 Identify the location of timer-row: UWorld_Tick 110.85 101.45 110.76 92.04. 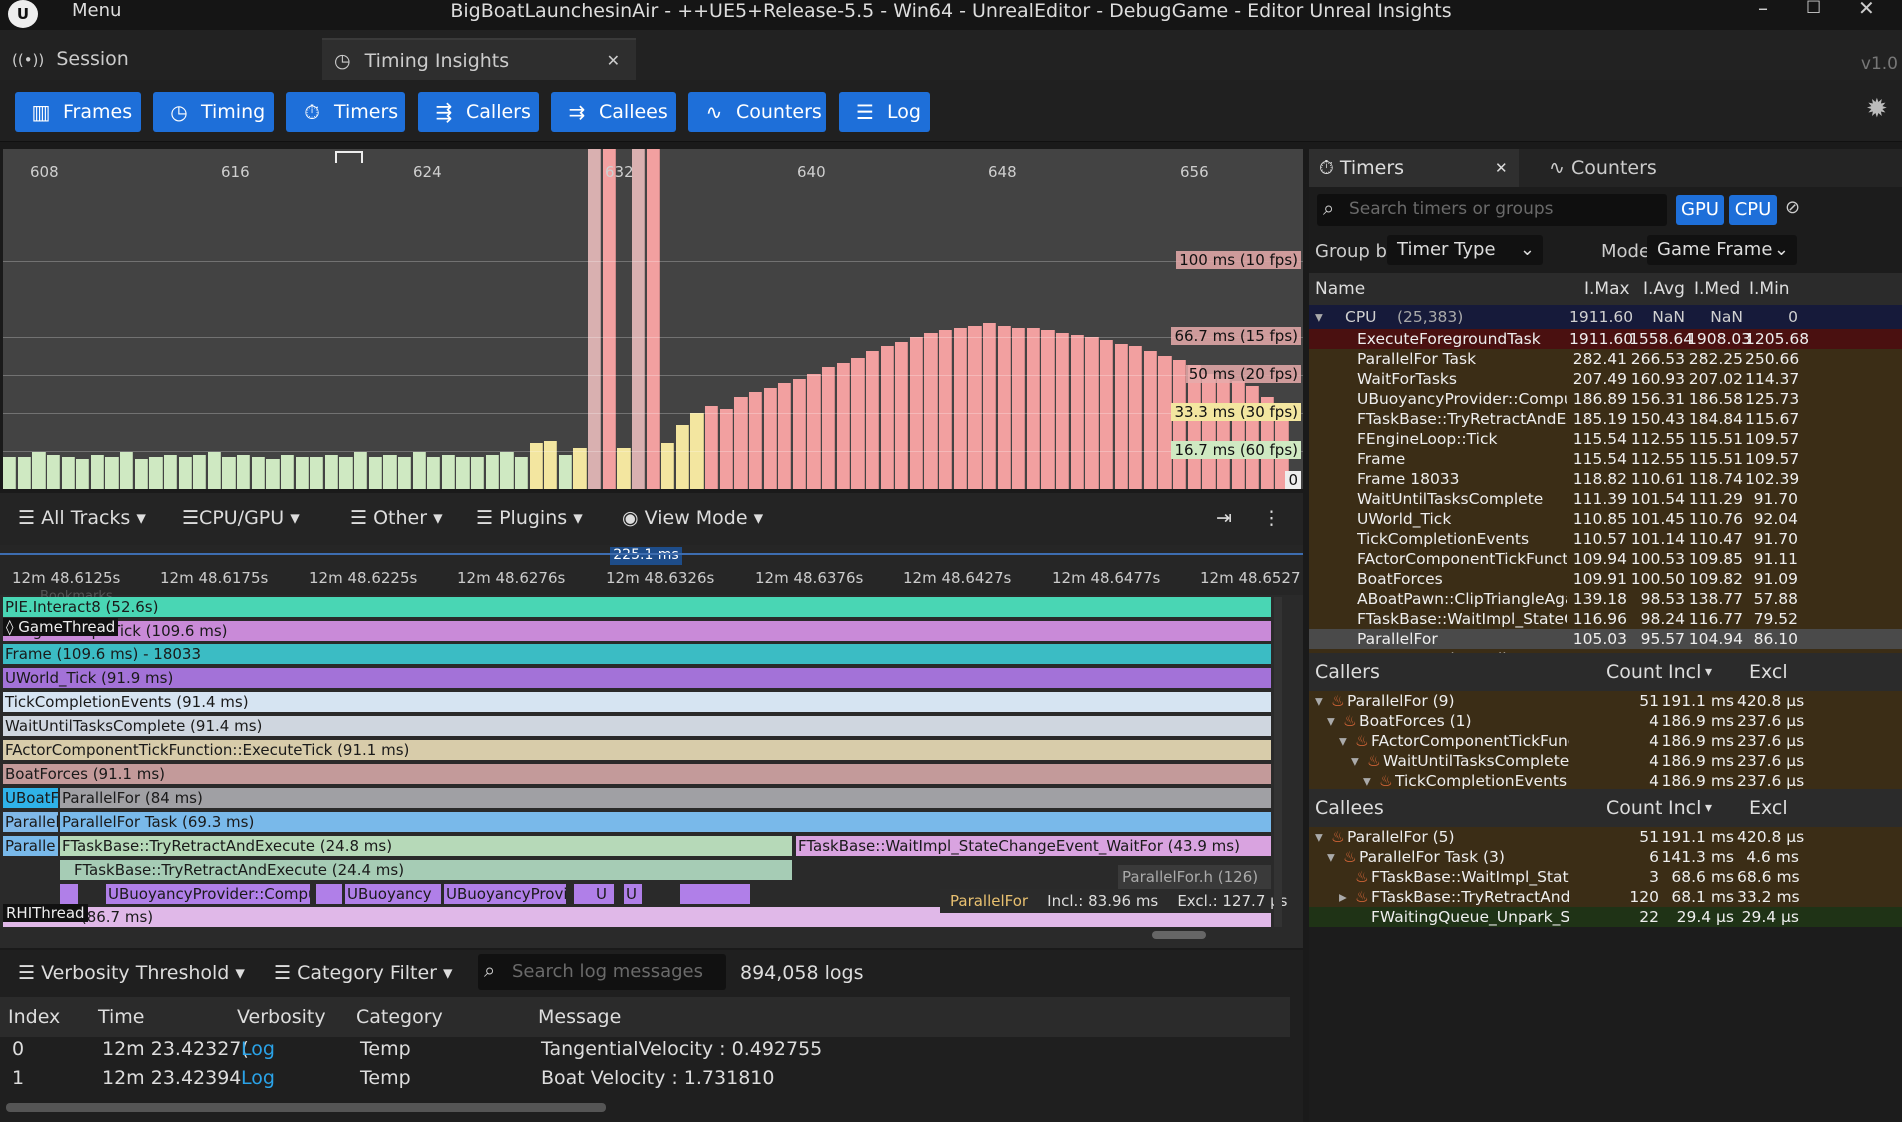
(1605, 519).